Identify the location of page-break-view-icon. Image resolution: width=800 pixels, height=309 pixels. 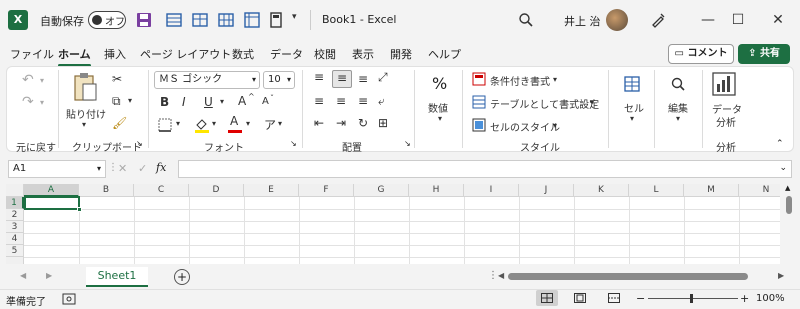
(614, 298).